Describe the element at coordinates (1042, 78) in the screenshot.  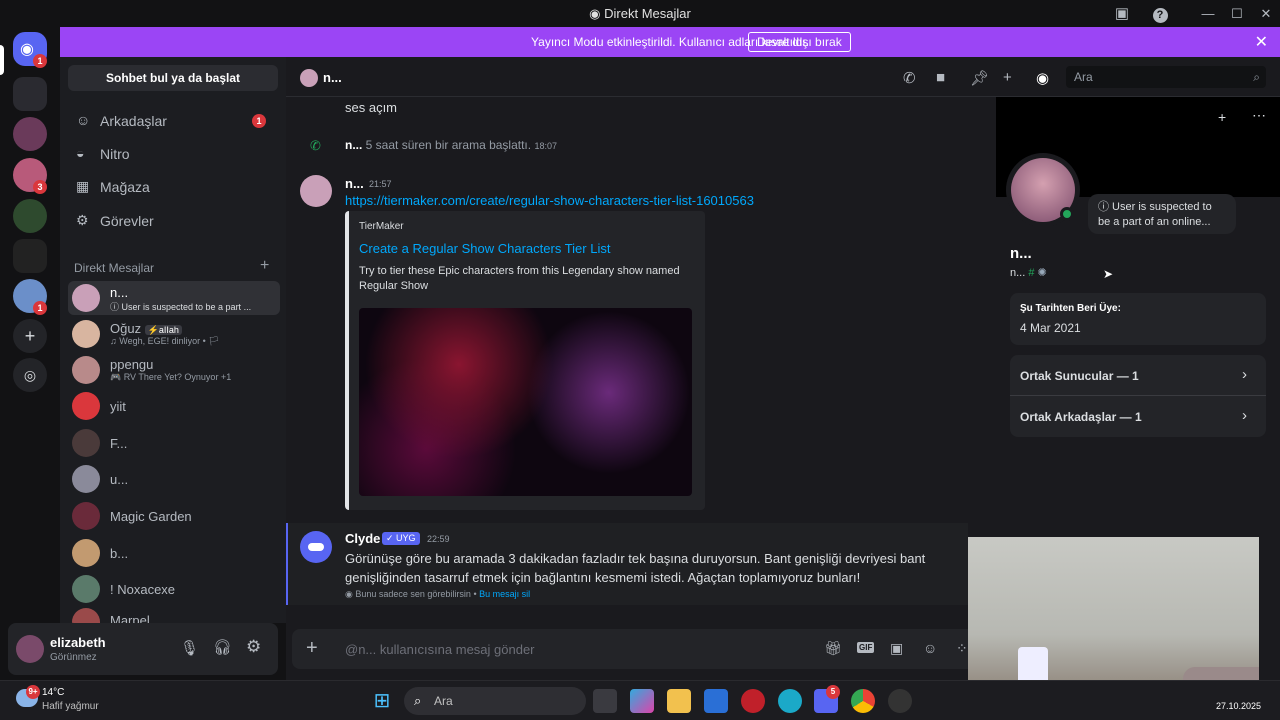
I see `user-profile-icon: ◉` at that location.